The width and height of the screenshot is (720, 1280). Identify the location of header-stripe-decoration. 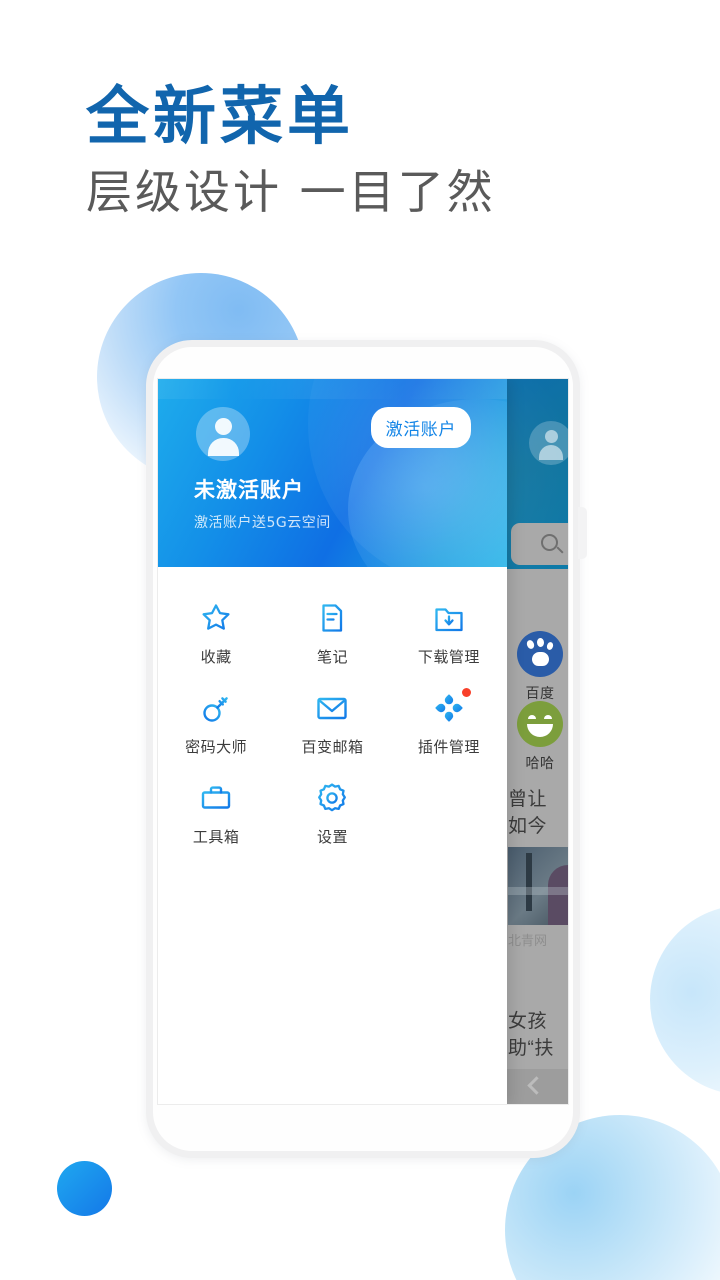
(332, 389).